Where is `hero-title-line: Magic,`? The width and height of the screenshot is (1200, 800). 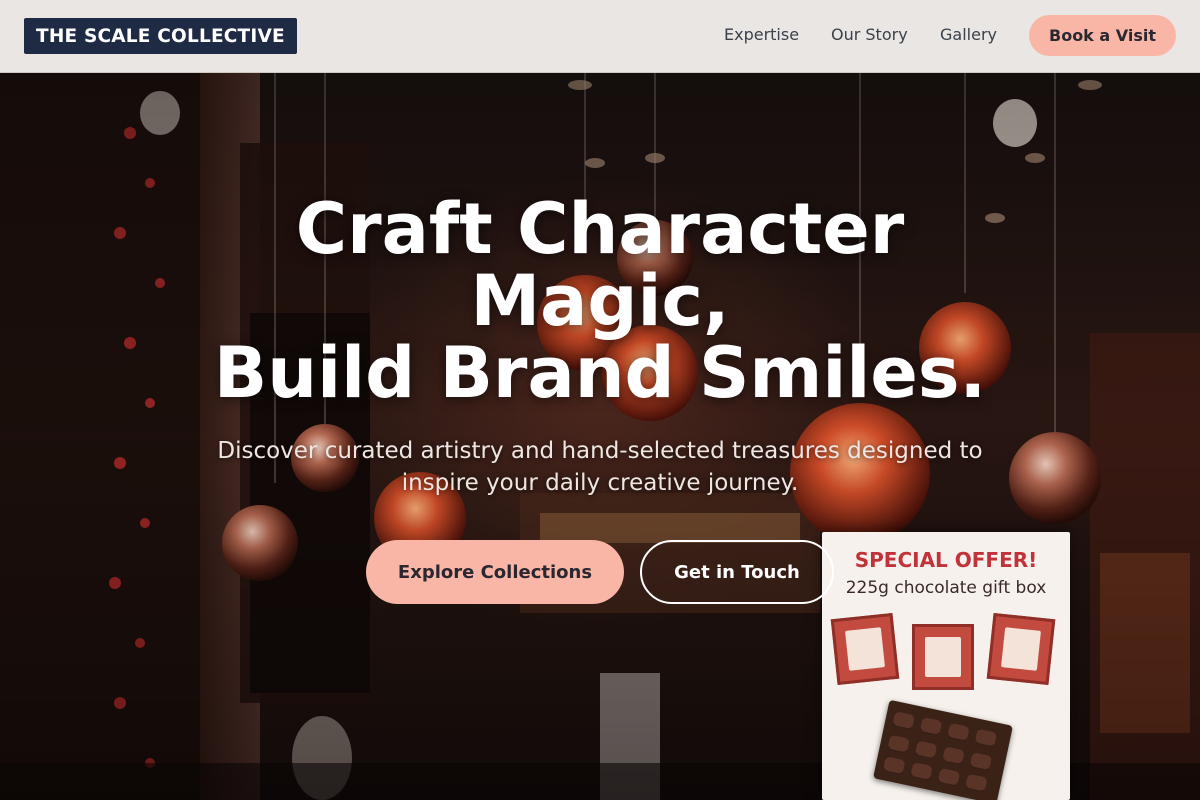
hero-title-line: Magic, is located at coordinates (600, 301).